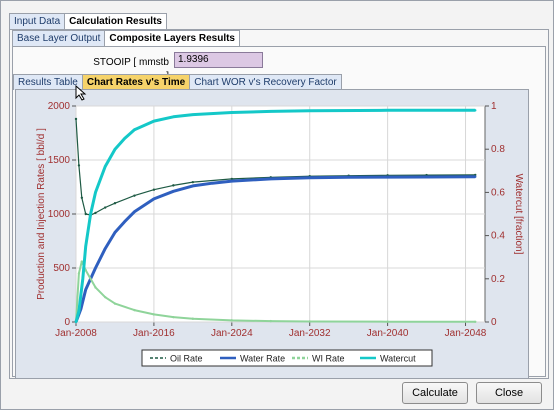 The width and height of the screenshot is (554, 410). Describe the element at coordinates (59, 214) in the screenshot. I see `y-tick-label: 1000` at that location.